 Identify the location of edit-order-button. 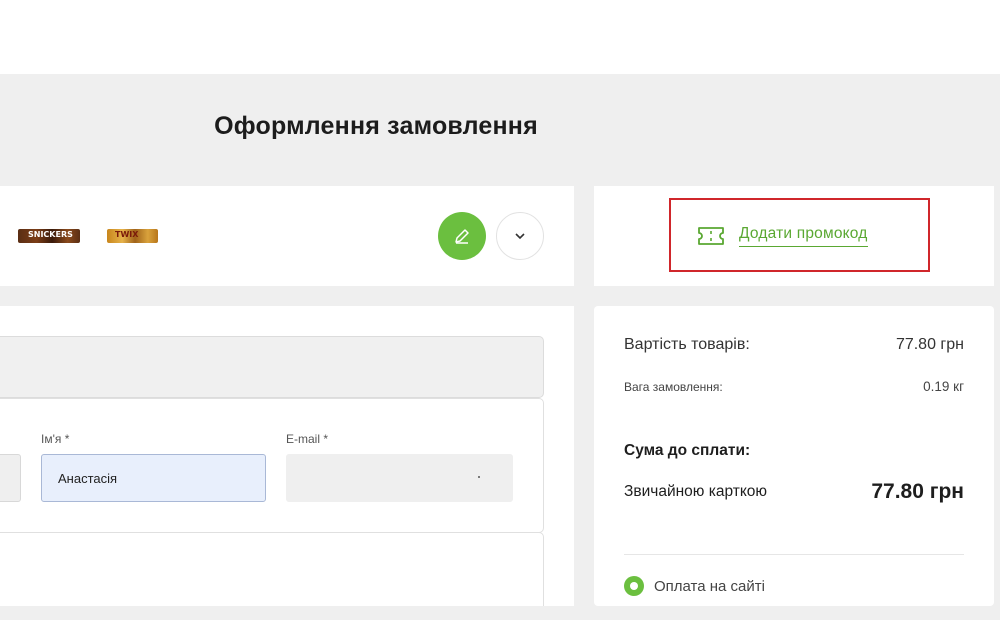
(462, 236).